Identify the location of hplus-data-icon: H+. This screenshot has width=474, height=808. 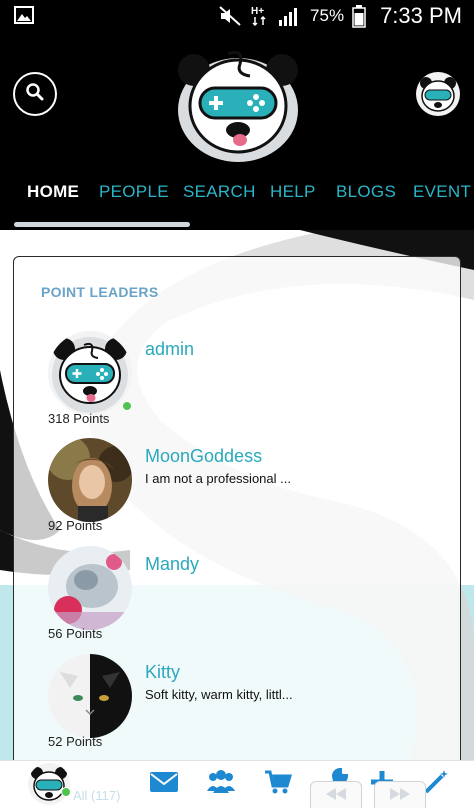
(260, 16).